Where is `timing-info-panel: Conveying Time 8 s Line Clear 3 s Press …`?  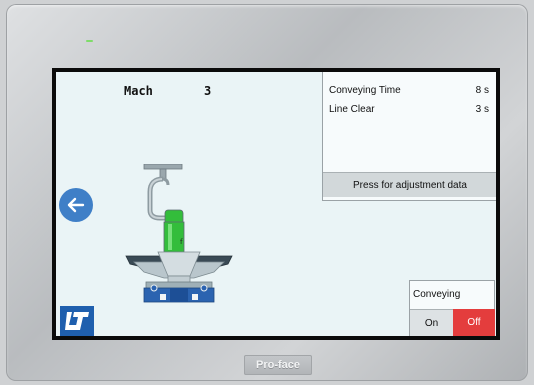 timing-info-panel: Conveying Time 8 s Line Clear 3 s Press … is located at coordinates (409, 136).